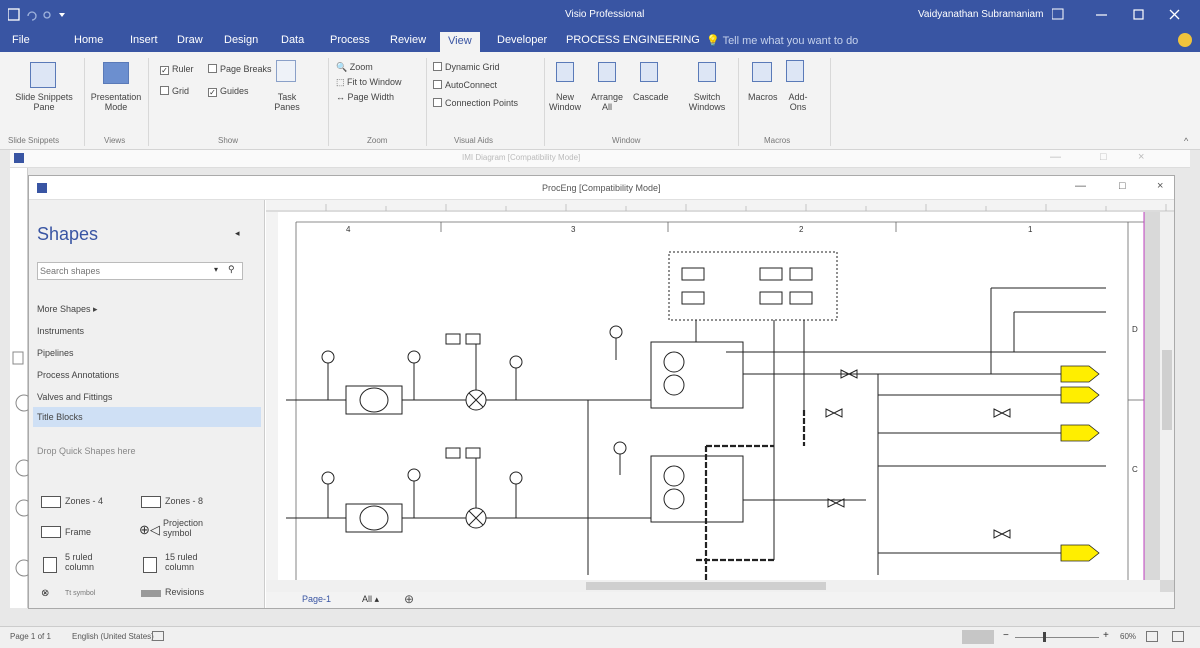 The image size is (1200, 648). I want to click on presentation-mode-icon, so click(116, 73).